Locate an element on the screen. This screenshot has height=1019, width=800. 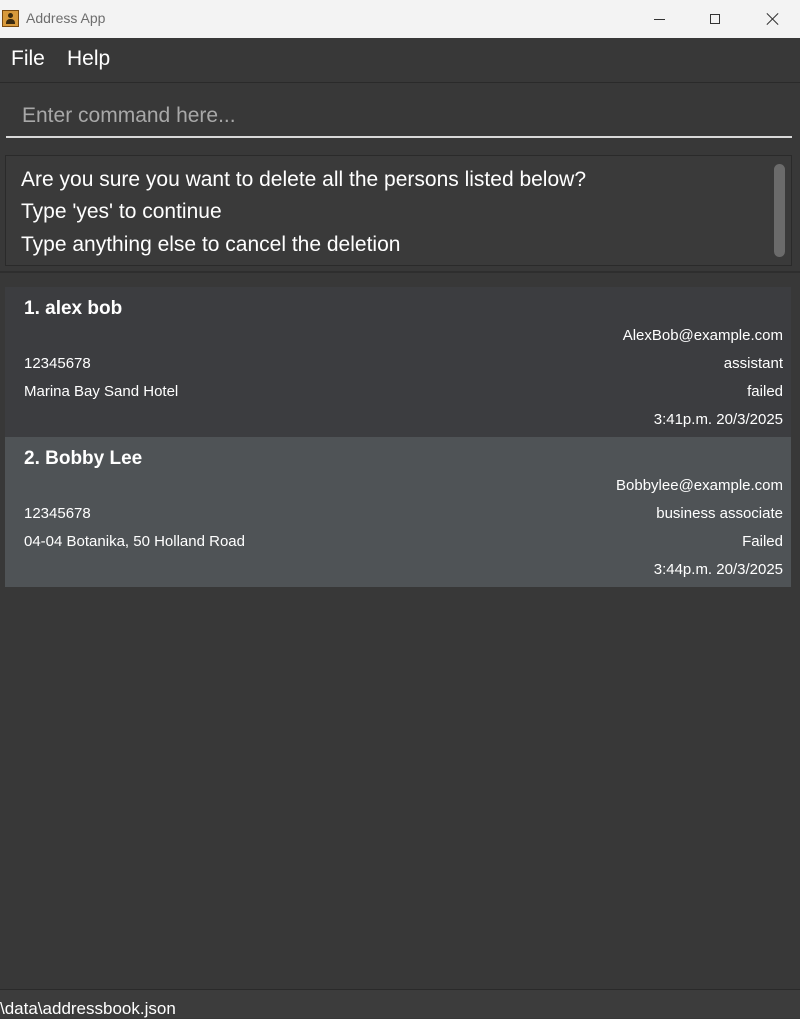
person-name: 1. alex bob is located at coordinates (73, 308).